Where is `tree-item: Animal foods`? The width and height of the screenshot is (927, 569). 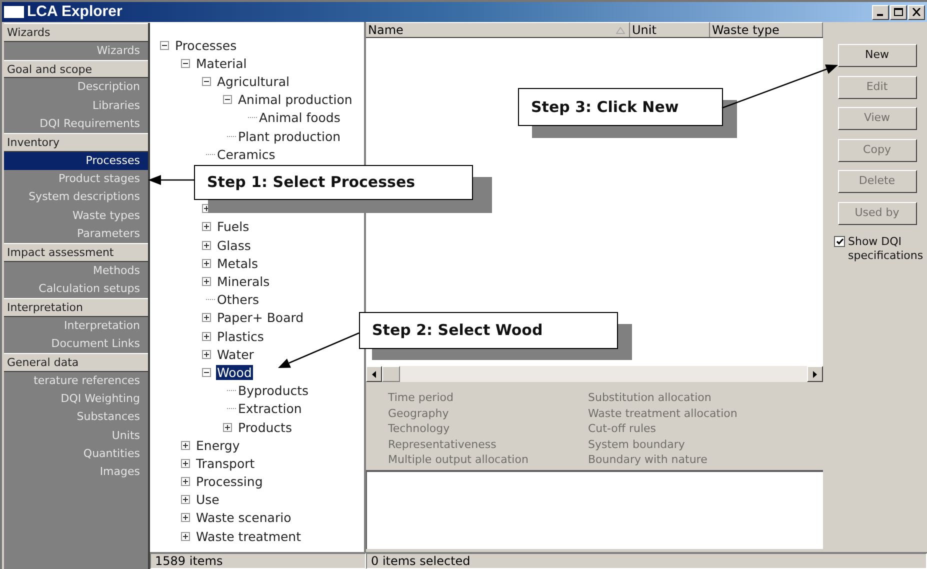 tree-item: Animal foods is located at coordinates (300, 118).